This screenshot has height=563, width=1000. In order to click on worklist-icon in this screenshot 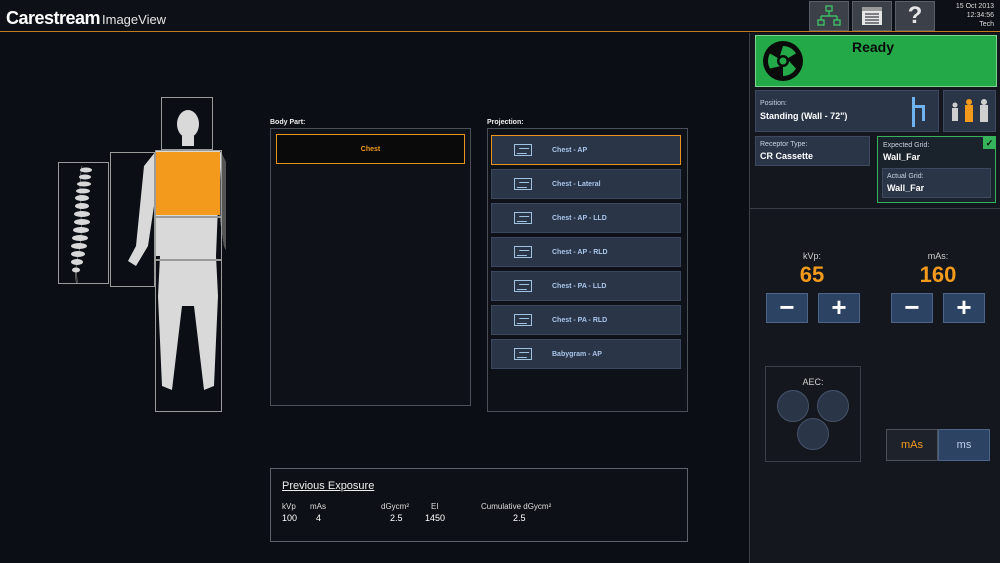, I will do `click(872, 16)`.